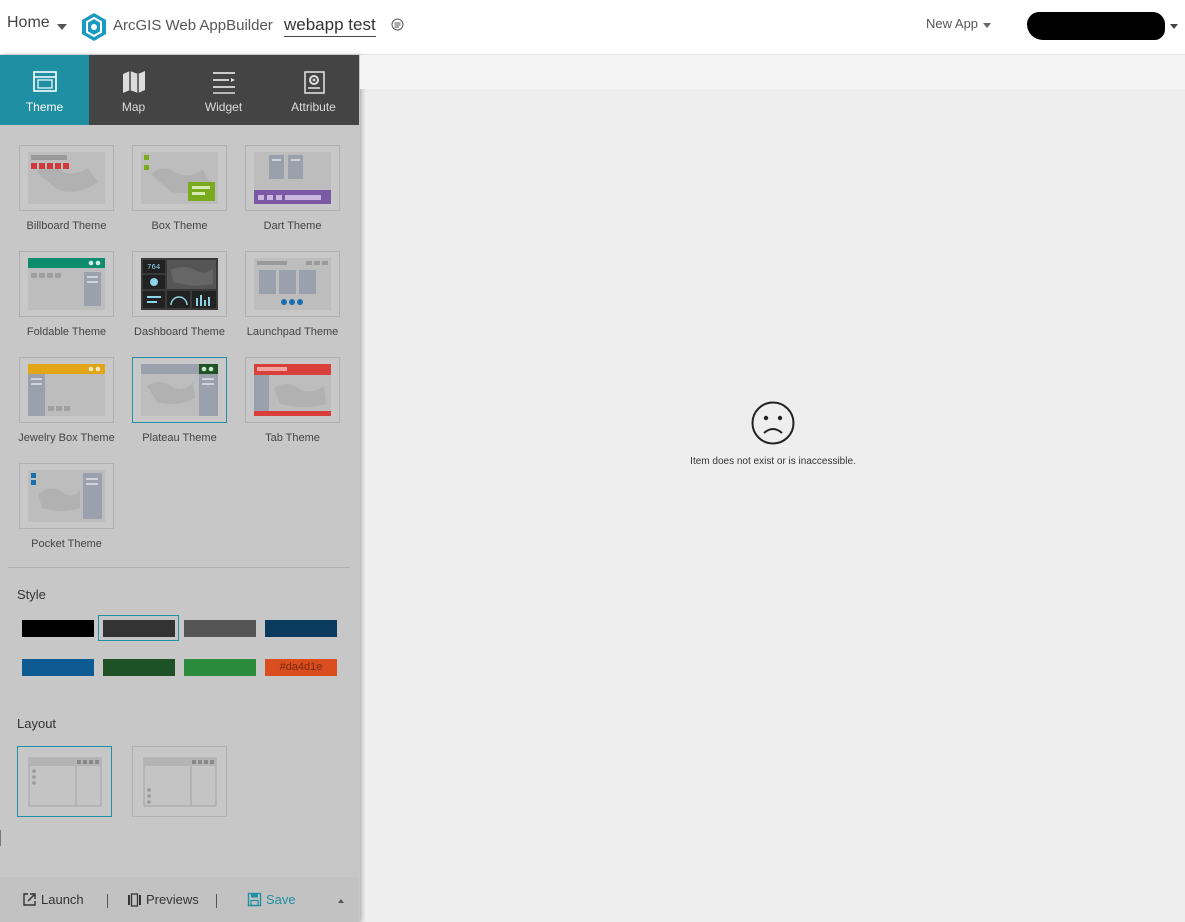  I want to click on attribute-gear-icon, so click(314, 82).